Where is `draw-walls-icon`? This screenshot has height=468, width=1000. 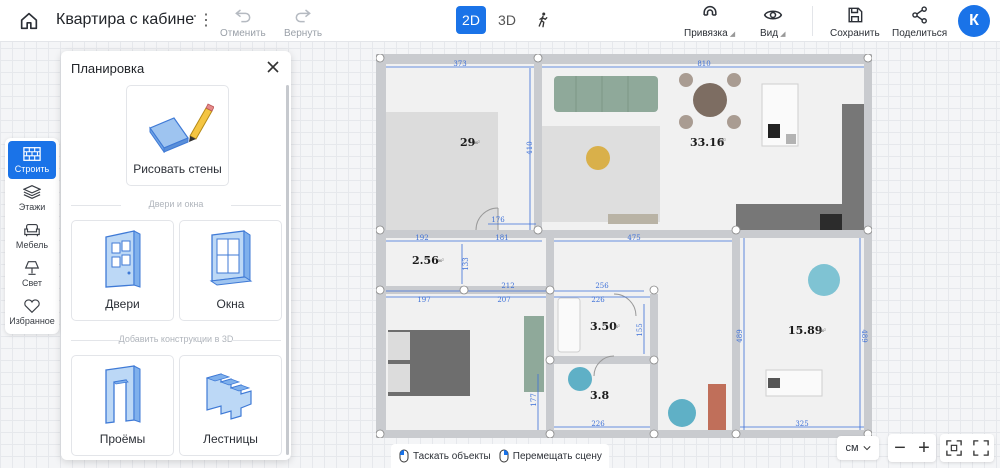
draw-walls-icon is located at coordinates (181, 128).